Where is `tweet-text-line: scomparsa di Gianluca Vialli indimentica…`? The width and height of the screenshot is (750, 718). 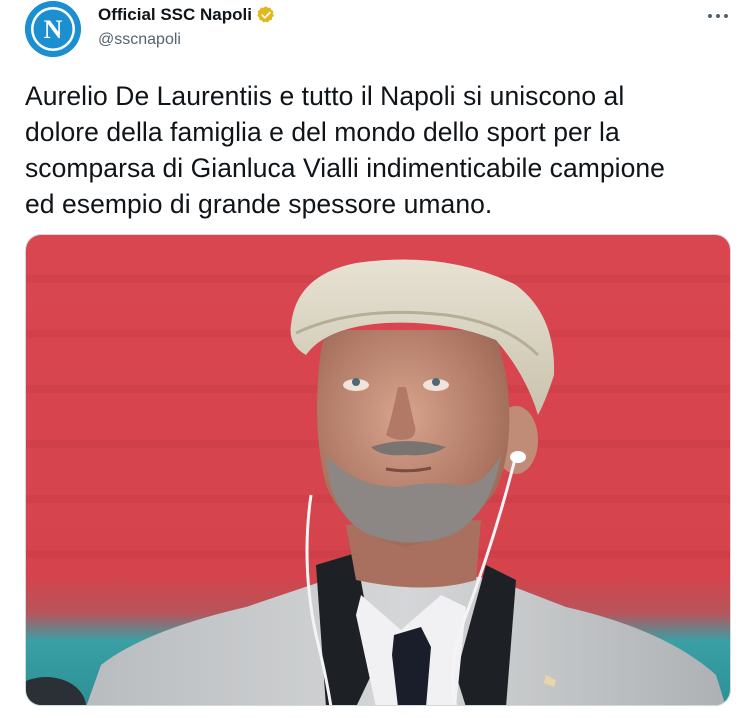 tweet-text-line: scomparsa di Gianluca Vialli indimentica… is located at coordinates (345, 168).